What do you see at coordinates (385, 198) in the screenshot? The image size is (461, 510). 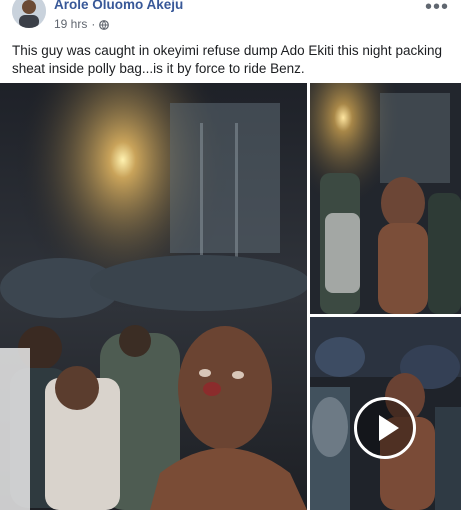 I see `photo-secondary` at bounding box center [385, 198].